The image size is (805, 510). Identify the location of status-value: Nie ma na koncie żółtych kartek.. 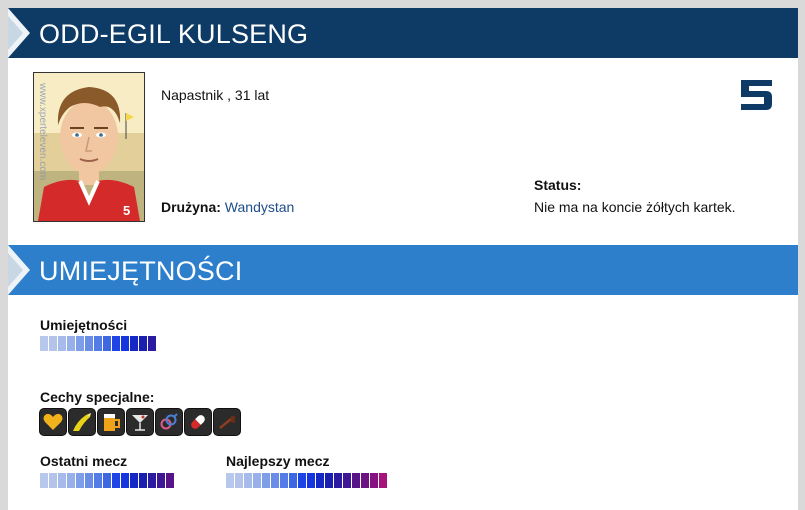
(635, 207).